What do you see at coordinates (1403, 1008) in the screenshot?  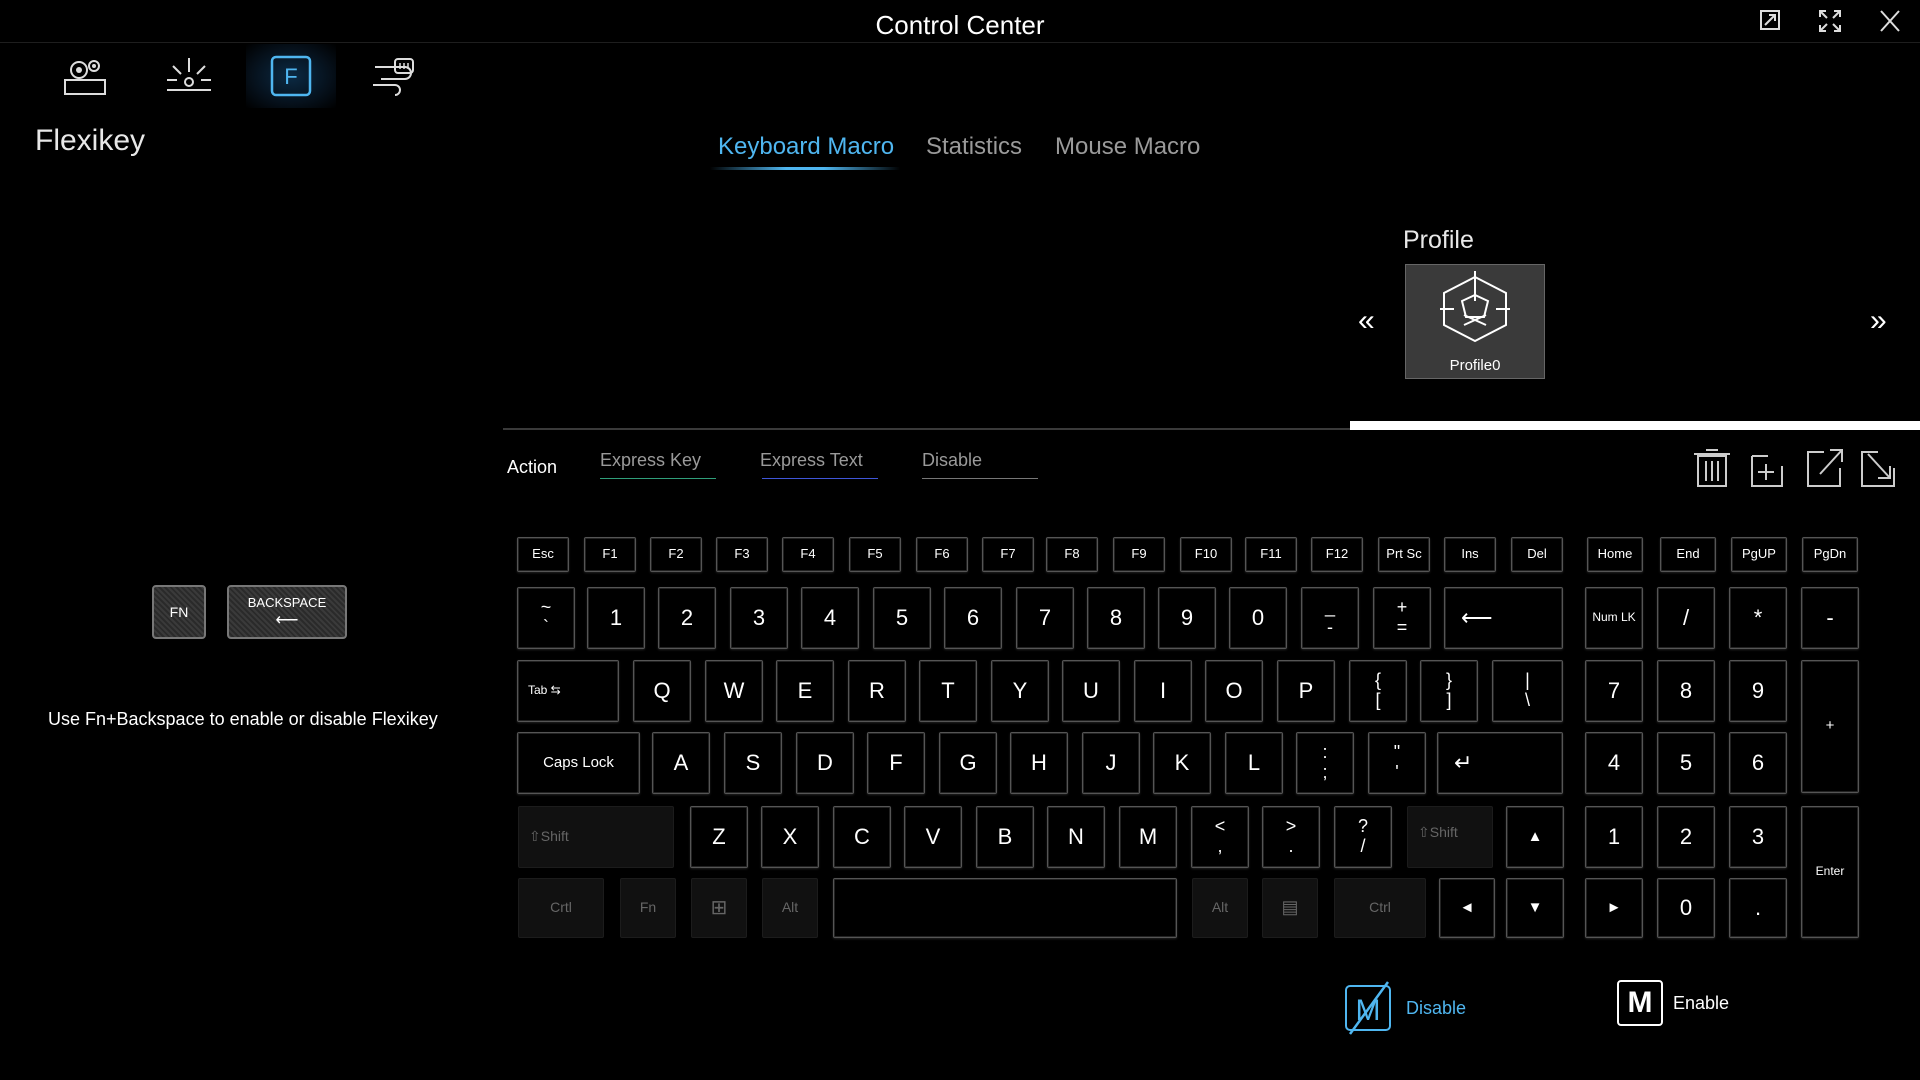 I see `legend-disable: M Disable` at bounding box center [1403, 1008].